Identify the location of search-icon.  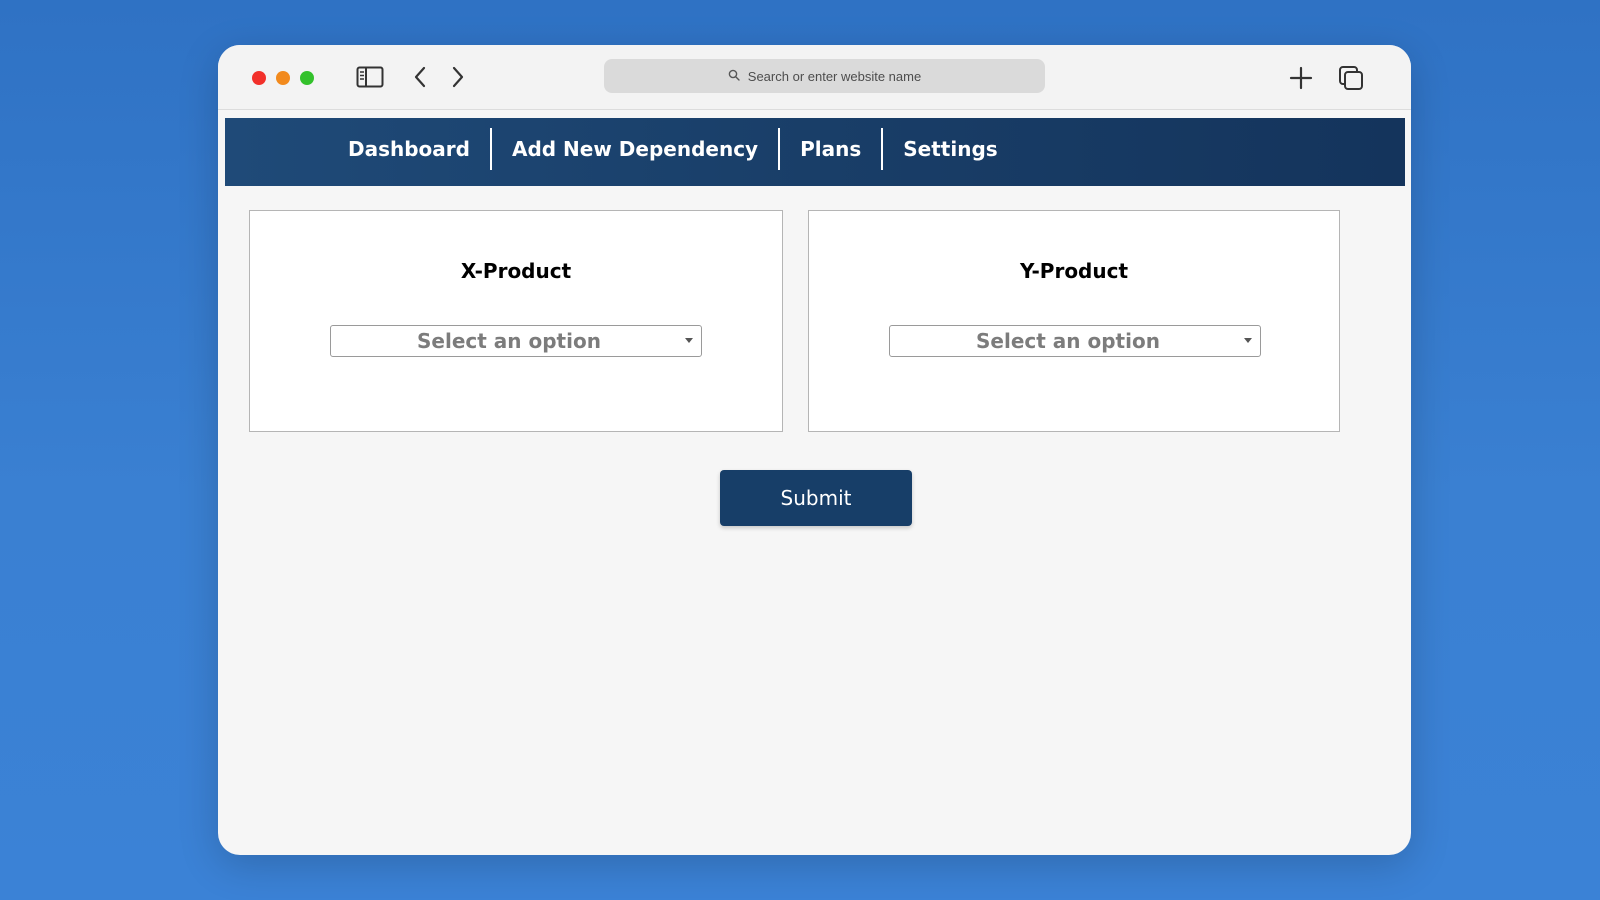
(734, 76).